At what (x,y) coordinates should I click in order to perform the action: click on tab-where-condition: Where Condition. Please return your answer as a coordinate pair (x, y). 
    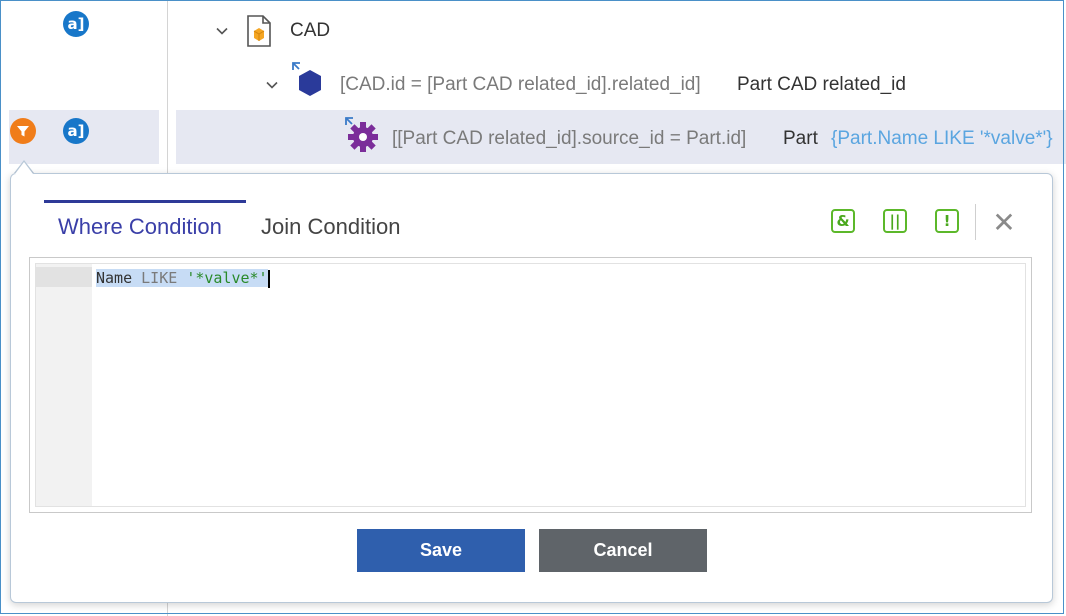
    Looking at the image, I should click on (140, 227).